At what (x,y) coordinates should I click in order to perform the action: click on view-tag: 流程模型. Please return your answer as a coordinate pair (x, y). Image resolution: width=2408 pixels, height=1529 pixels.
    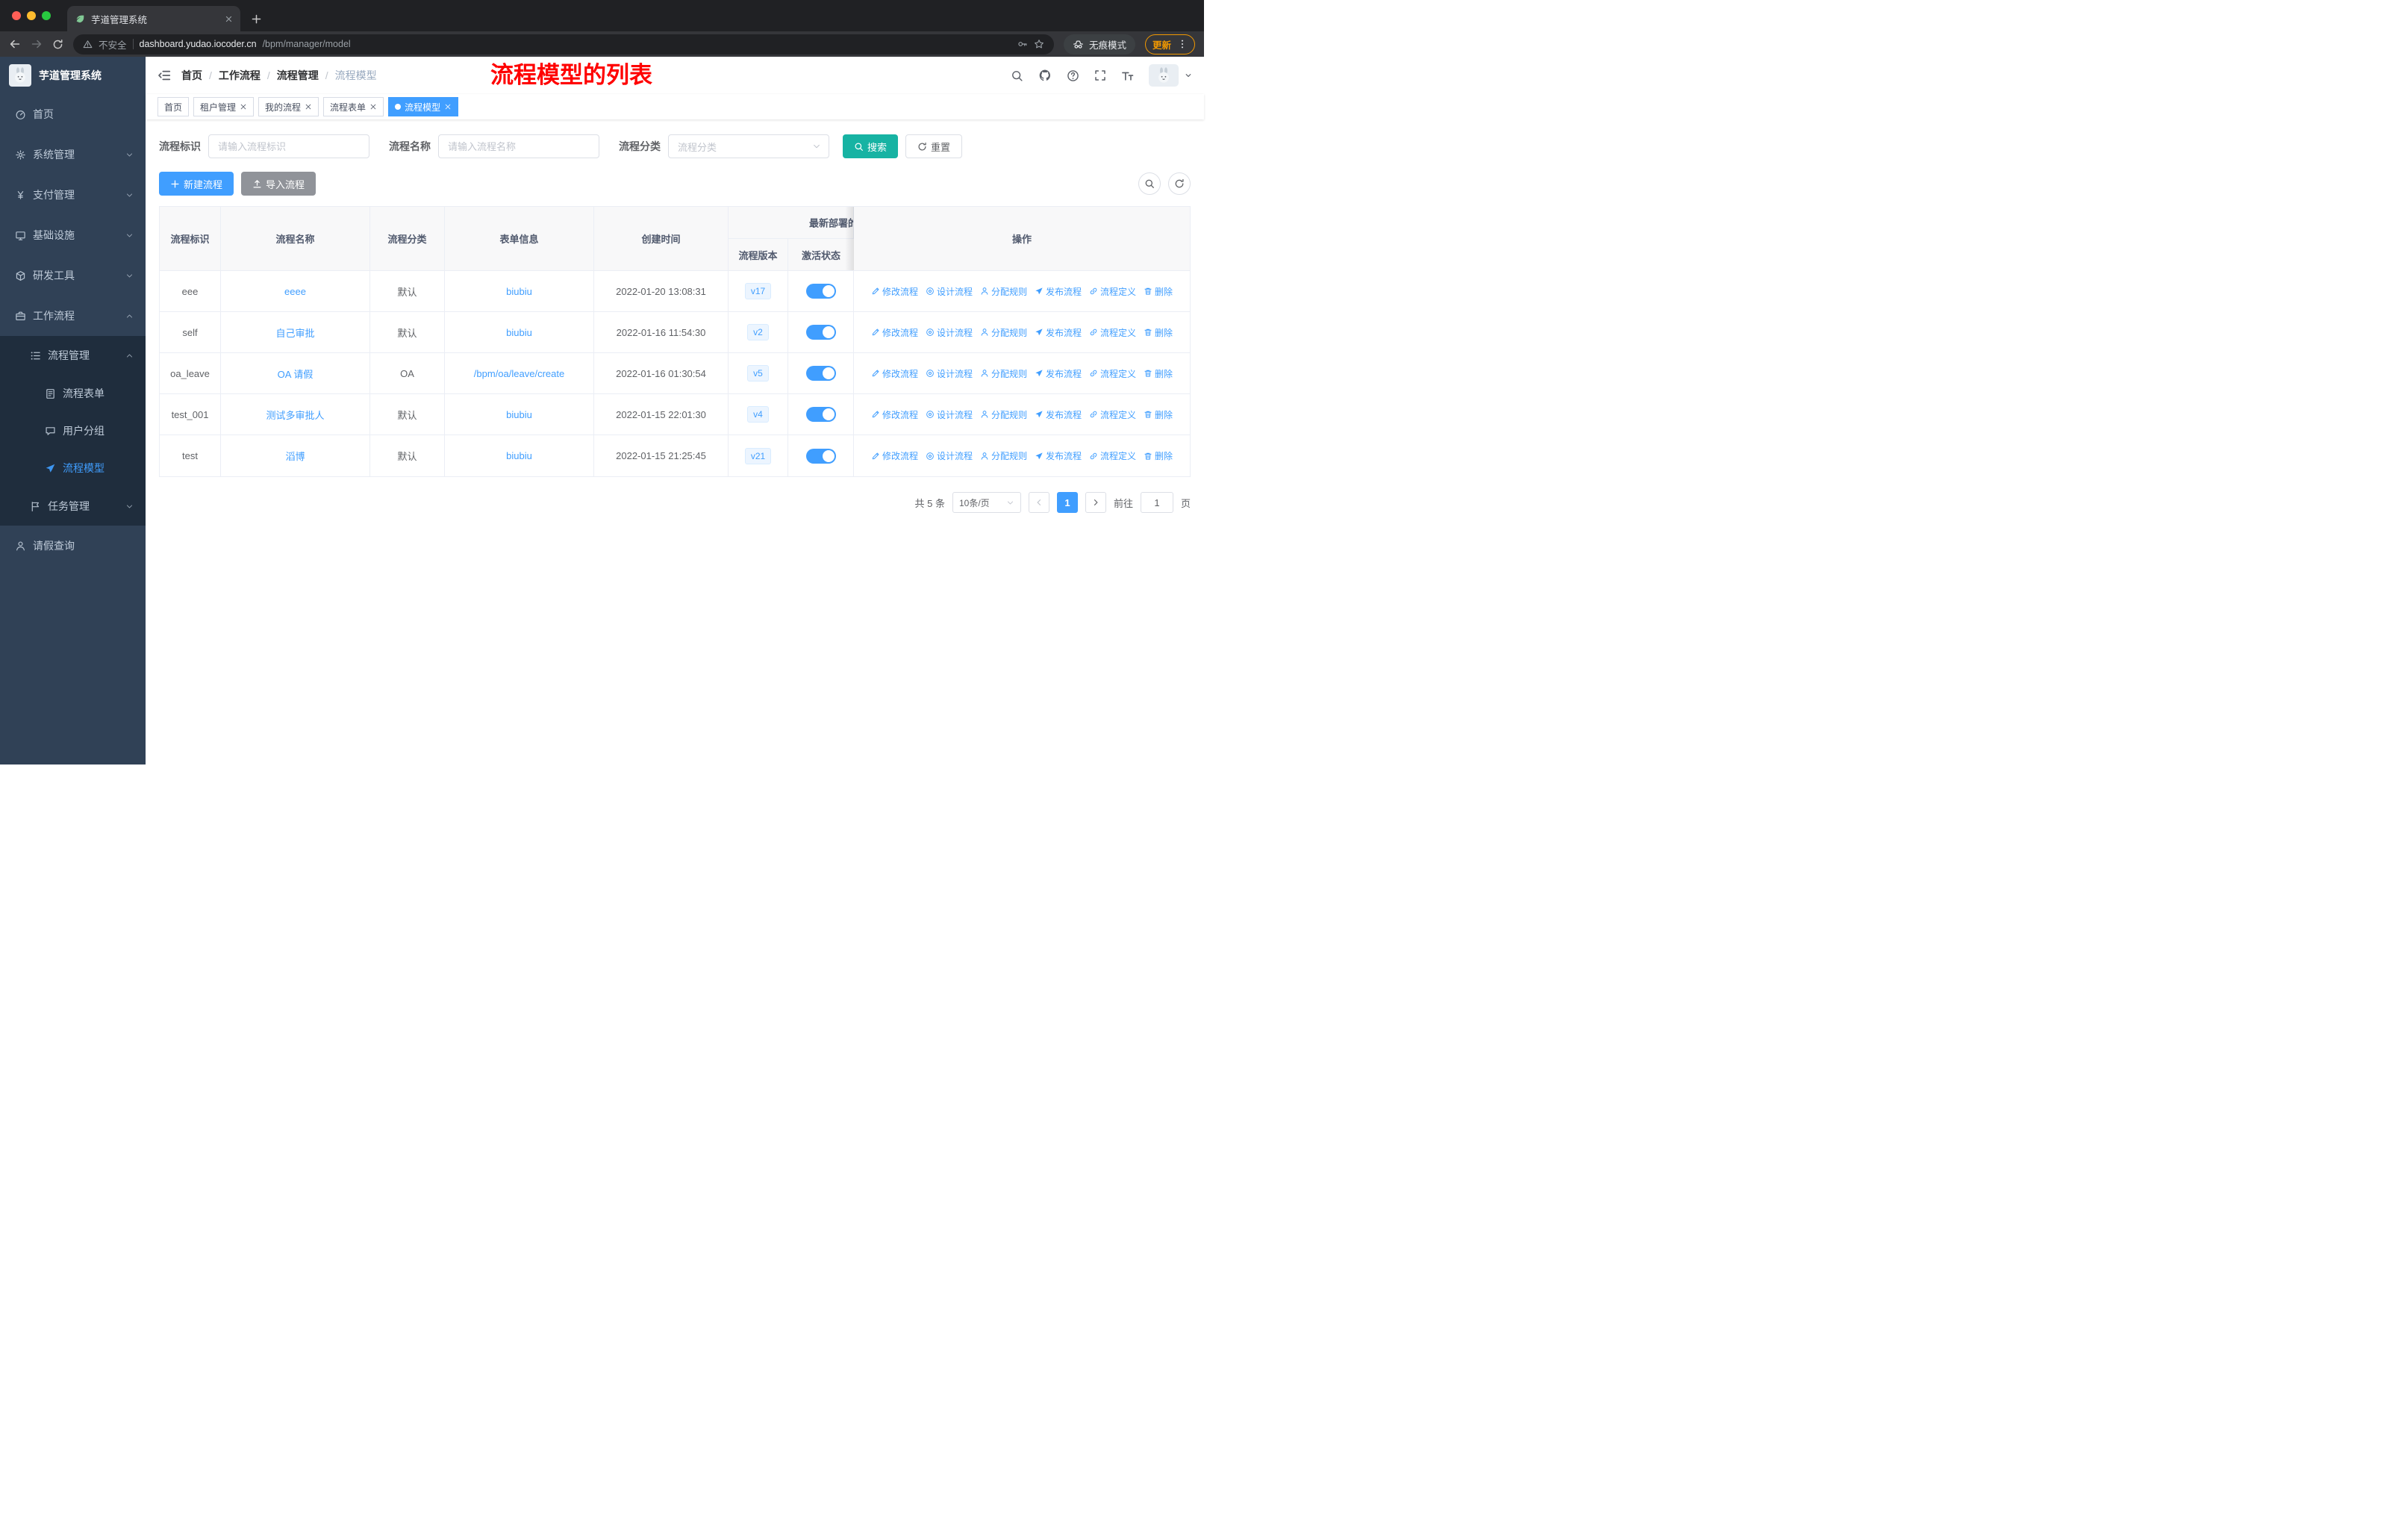
    Looking at the image, I should click on (423, 107).